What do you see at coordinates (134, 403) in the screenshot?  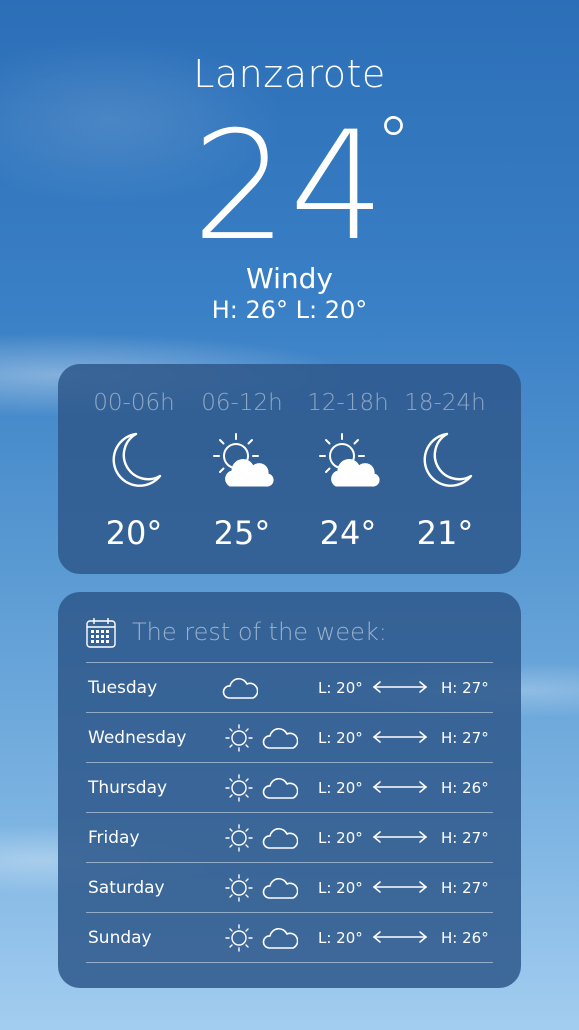 I see `slot-time: 00-06h` at bounding box center [134, 403].